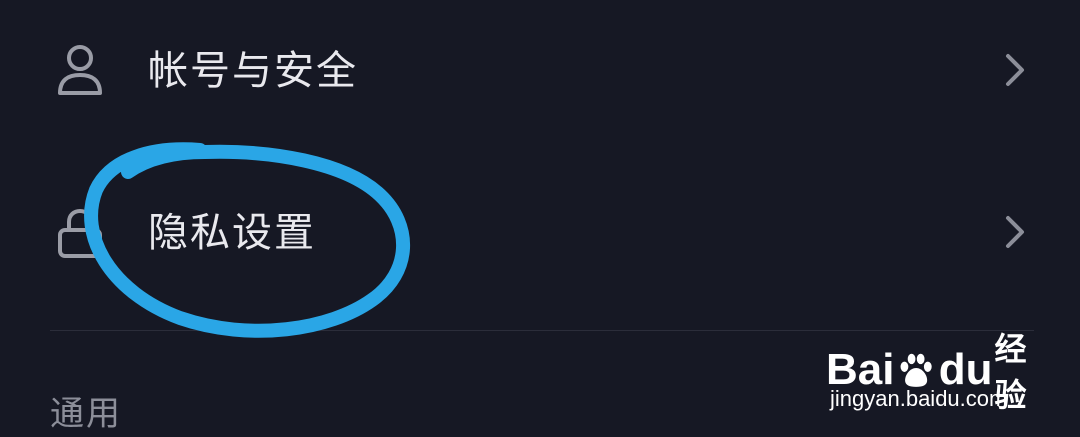  Describe the element at coordinates (931, 373) in the screenshot. I see `baidu-jingyan-watermark: Bai du 经验 jingyan.baidu.com` at that location.